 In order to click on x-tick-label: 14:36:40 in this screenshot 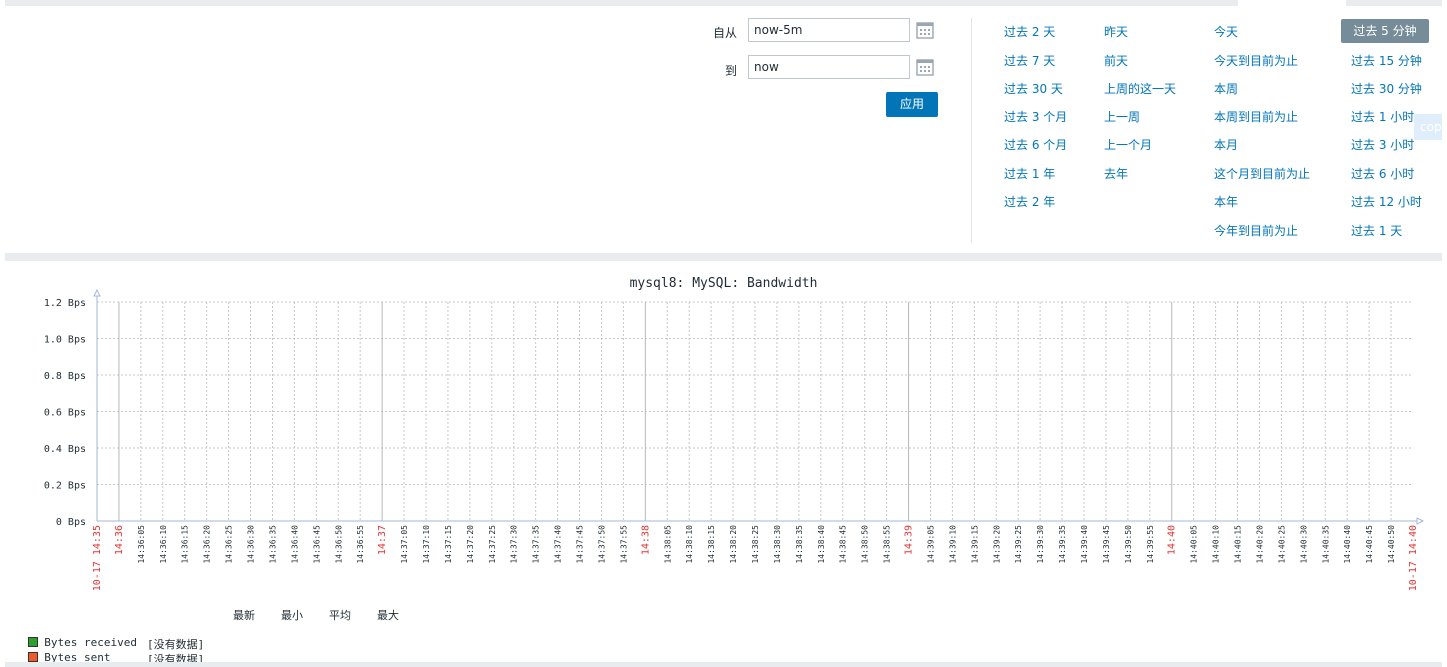, I will do `click(294, 544)`.